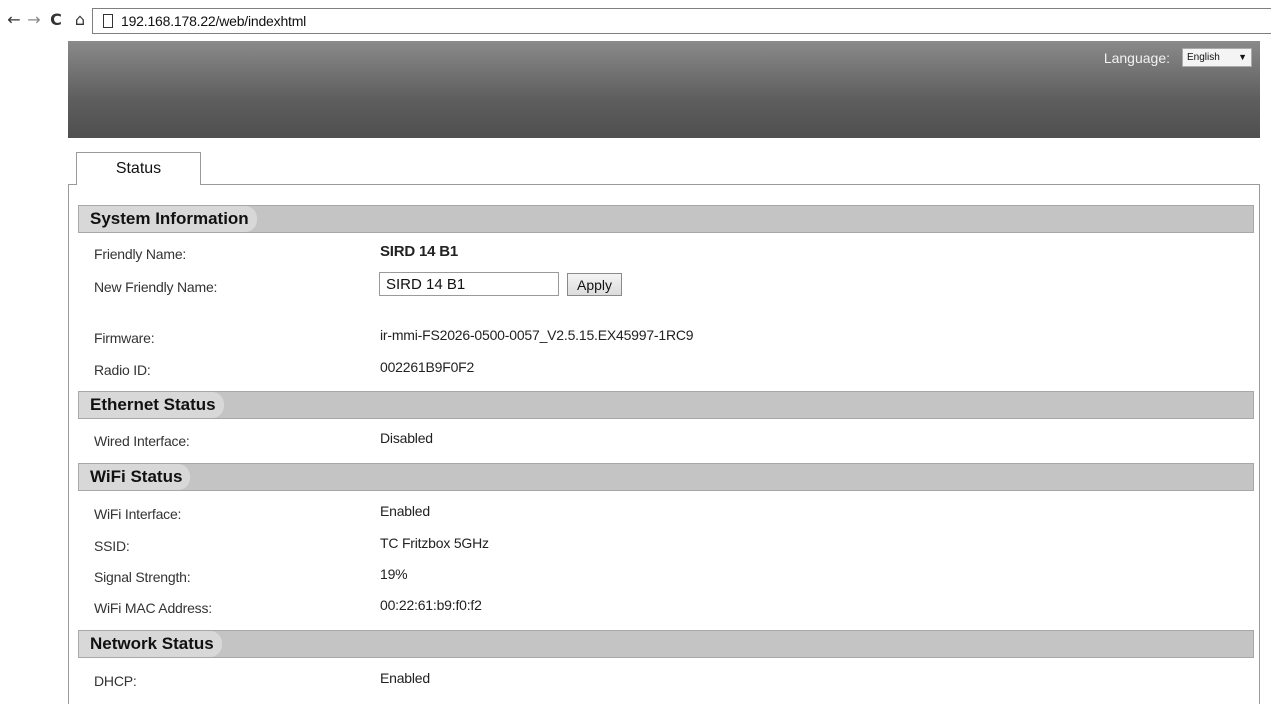 This screenshot has width=1271, height=704. Describe the element at coordinates (594, 284) in the screenshot. I see `apply-button: Apply` at that location.